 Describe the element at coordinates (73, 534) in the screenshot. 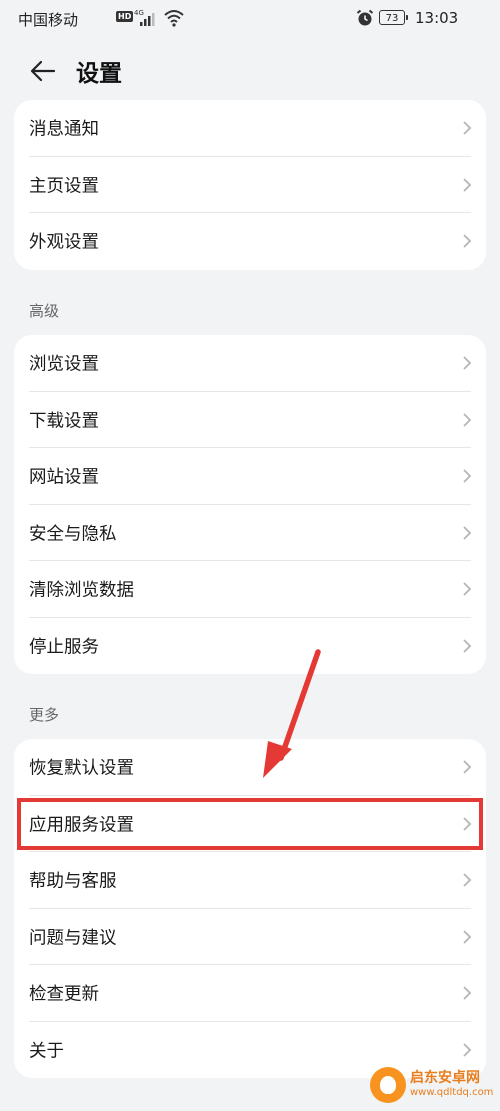

I see `settings-item-label: 安全与隐私` at that location.